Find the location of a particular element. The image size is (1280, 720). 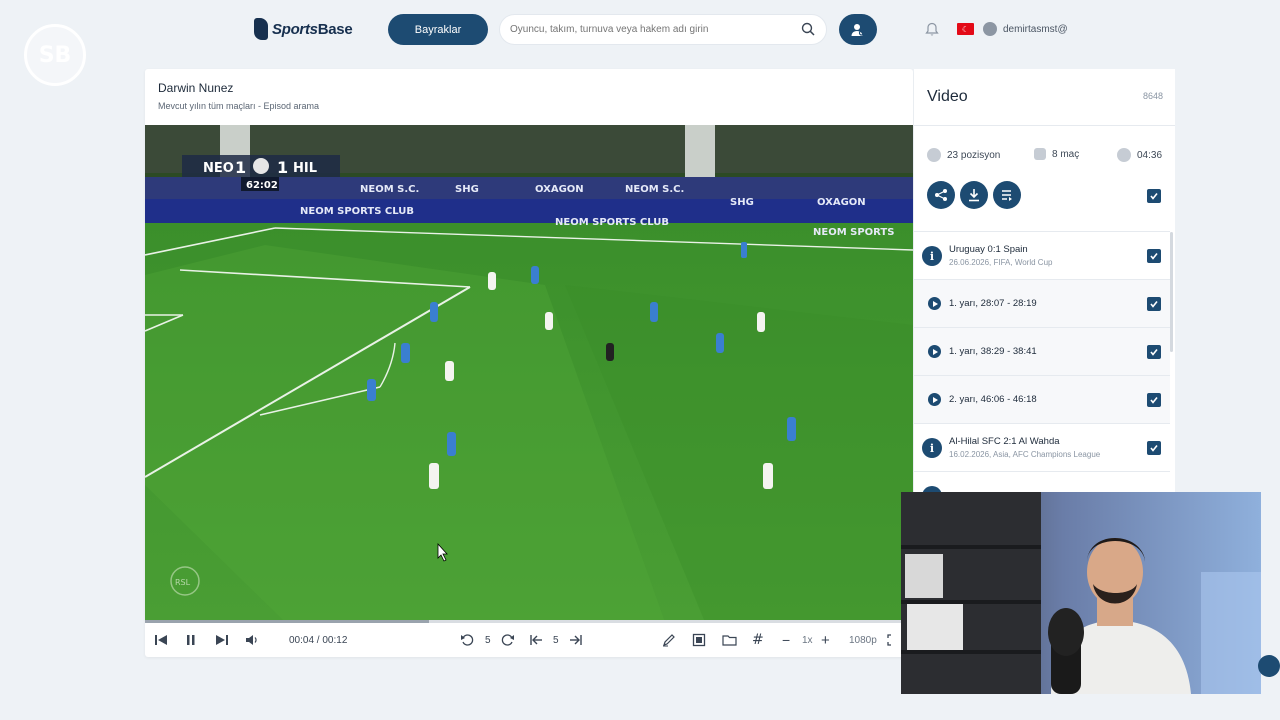

playlist-button is located at coordinates (1007, 195).